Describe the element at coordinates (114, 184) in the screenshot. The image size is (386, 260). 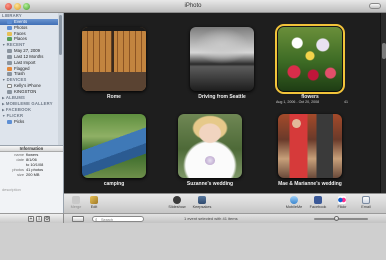
I see `event-title: camping` at that location.